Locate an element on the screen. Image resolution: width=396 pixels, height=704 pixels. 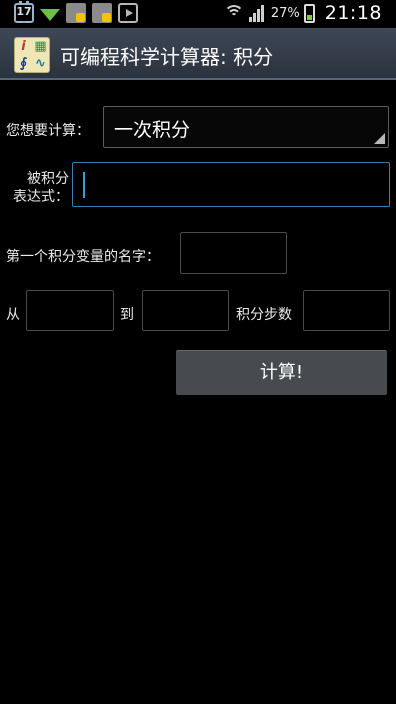
integrand-label: 被积分 表达式： is located at coordinates (41, 188).